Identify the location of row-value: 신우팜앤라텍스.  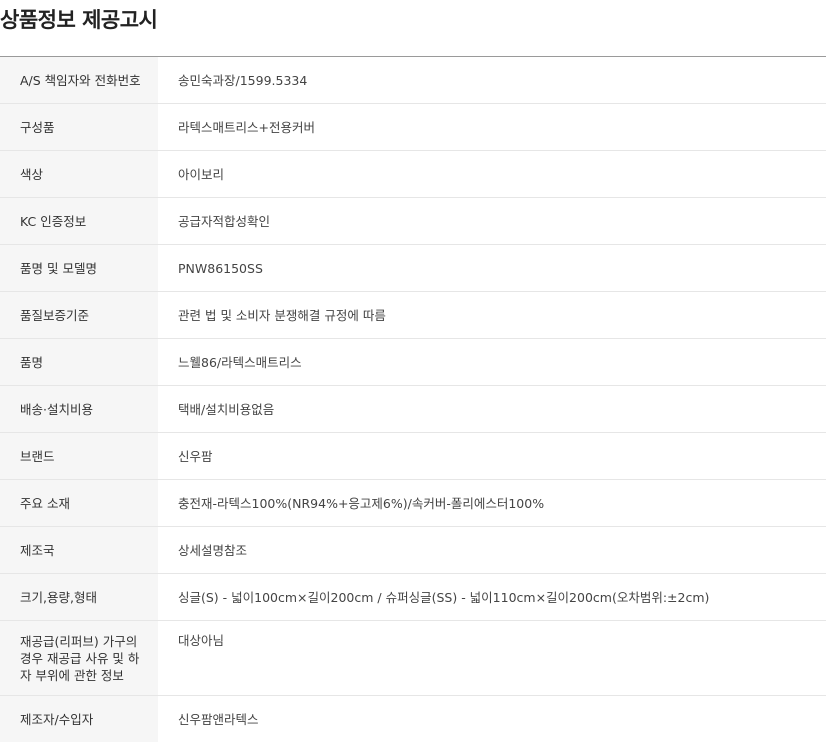
(218, 719).